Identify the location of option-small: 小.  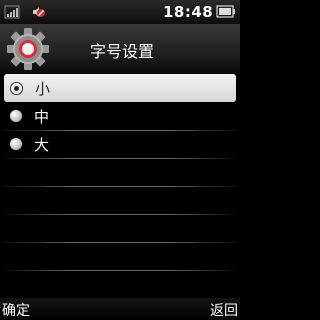
(120, 88).